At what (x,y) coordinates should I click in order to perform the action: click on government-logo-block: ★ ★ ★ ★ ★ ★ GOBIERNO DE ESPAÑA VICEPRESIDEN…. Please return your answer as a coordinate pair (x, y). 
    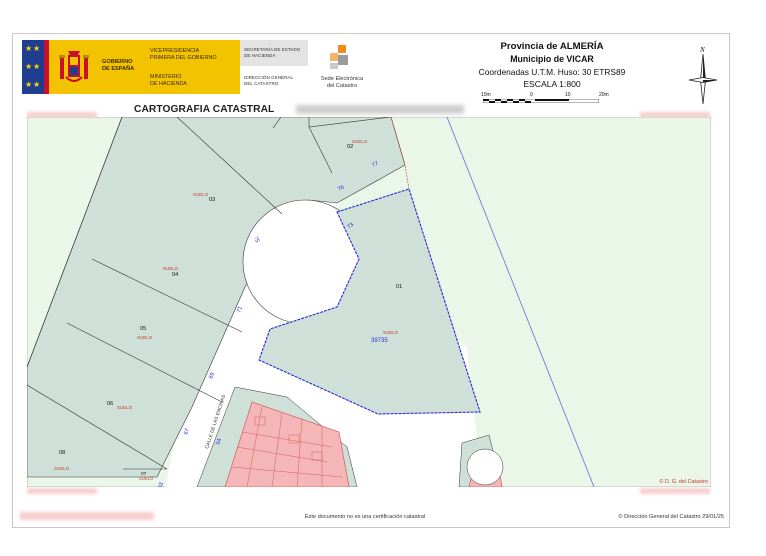
    Looking at the image, I should click on (131, 67).